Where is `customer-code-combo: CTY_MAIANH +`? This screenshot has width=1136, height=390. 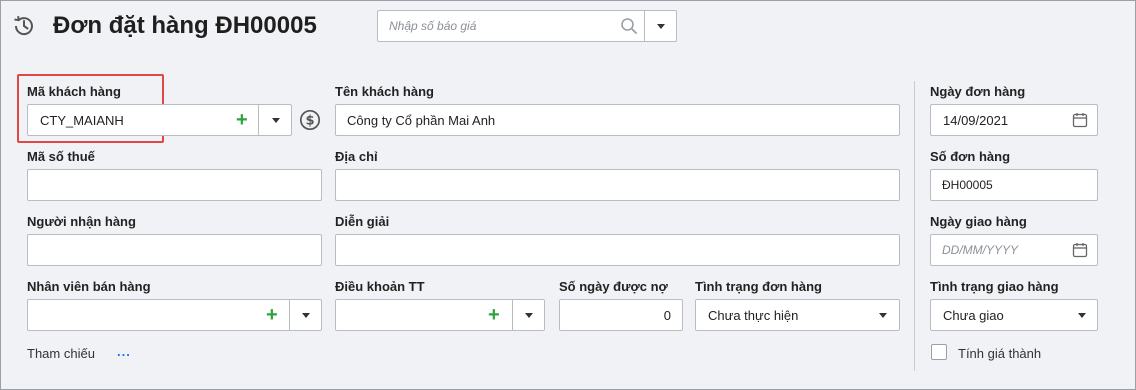
customer-code-combo: CTY_MAIANH + is located at coordinates (159, 120).